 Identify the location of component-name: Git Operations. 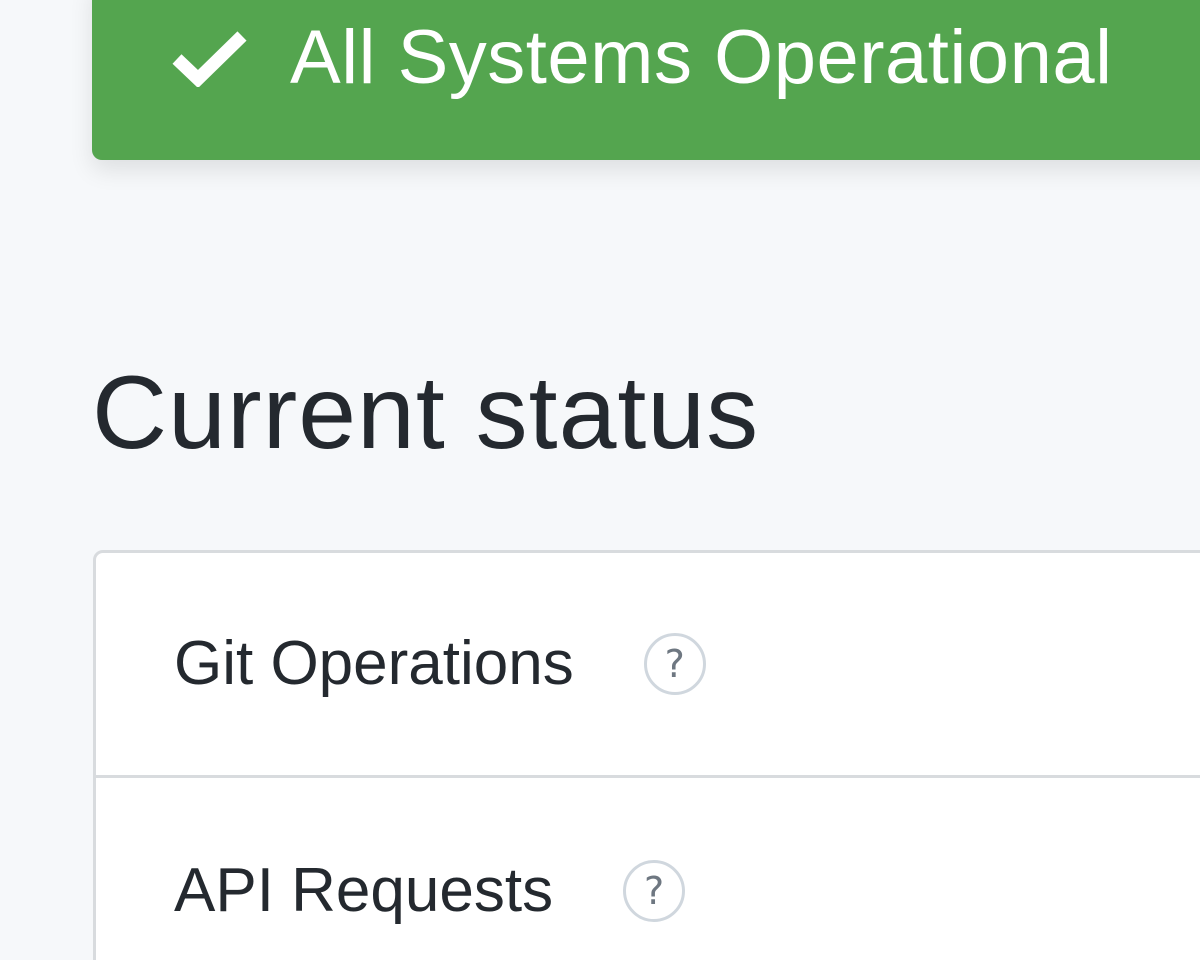
(374, 663).